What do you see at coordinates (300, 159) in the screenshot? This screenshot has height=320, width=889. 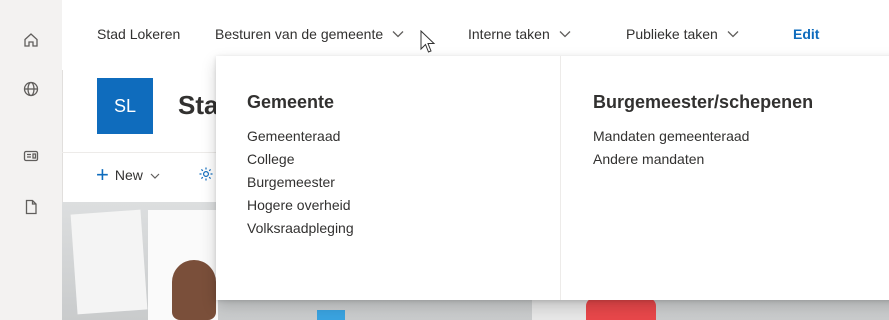 I see `mega-menu-link: College` at bounding box center [300, 159].